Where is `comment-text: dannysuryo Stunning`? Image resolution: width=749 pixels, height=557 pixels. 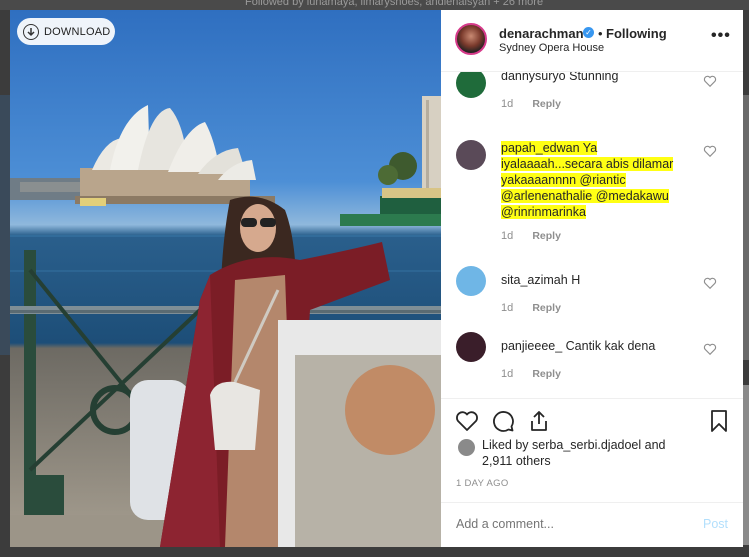 comment-text: dannysuryo Stunning is located at coordinates (598, 78).